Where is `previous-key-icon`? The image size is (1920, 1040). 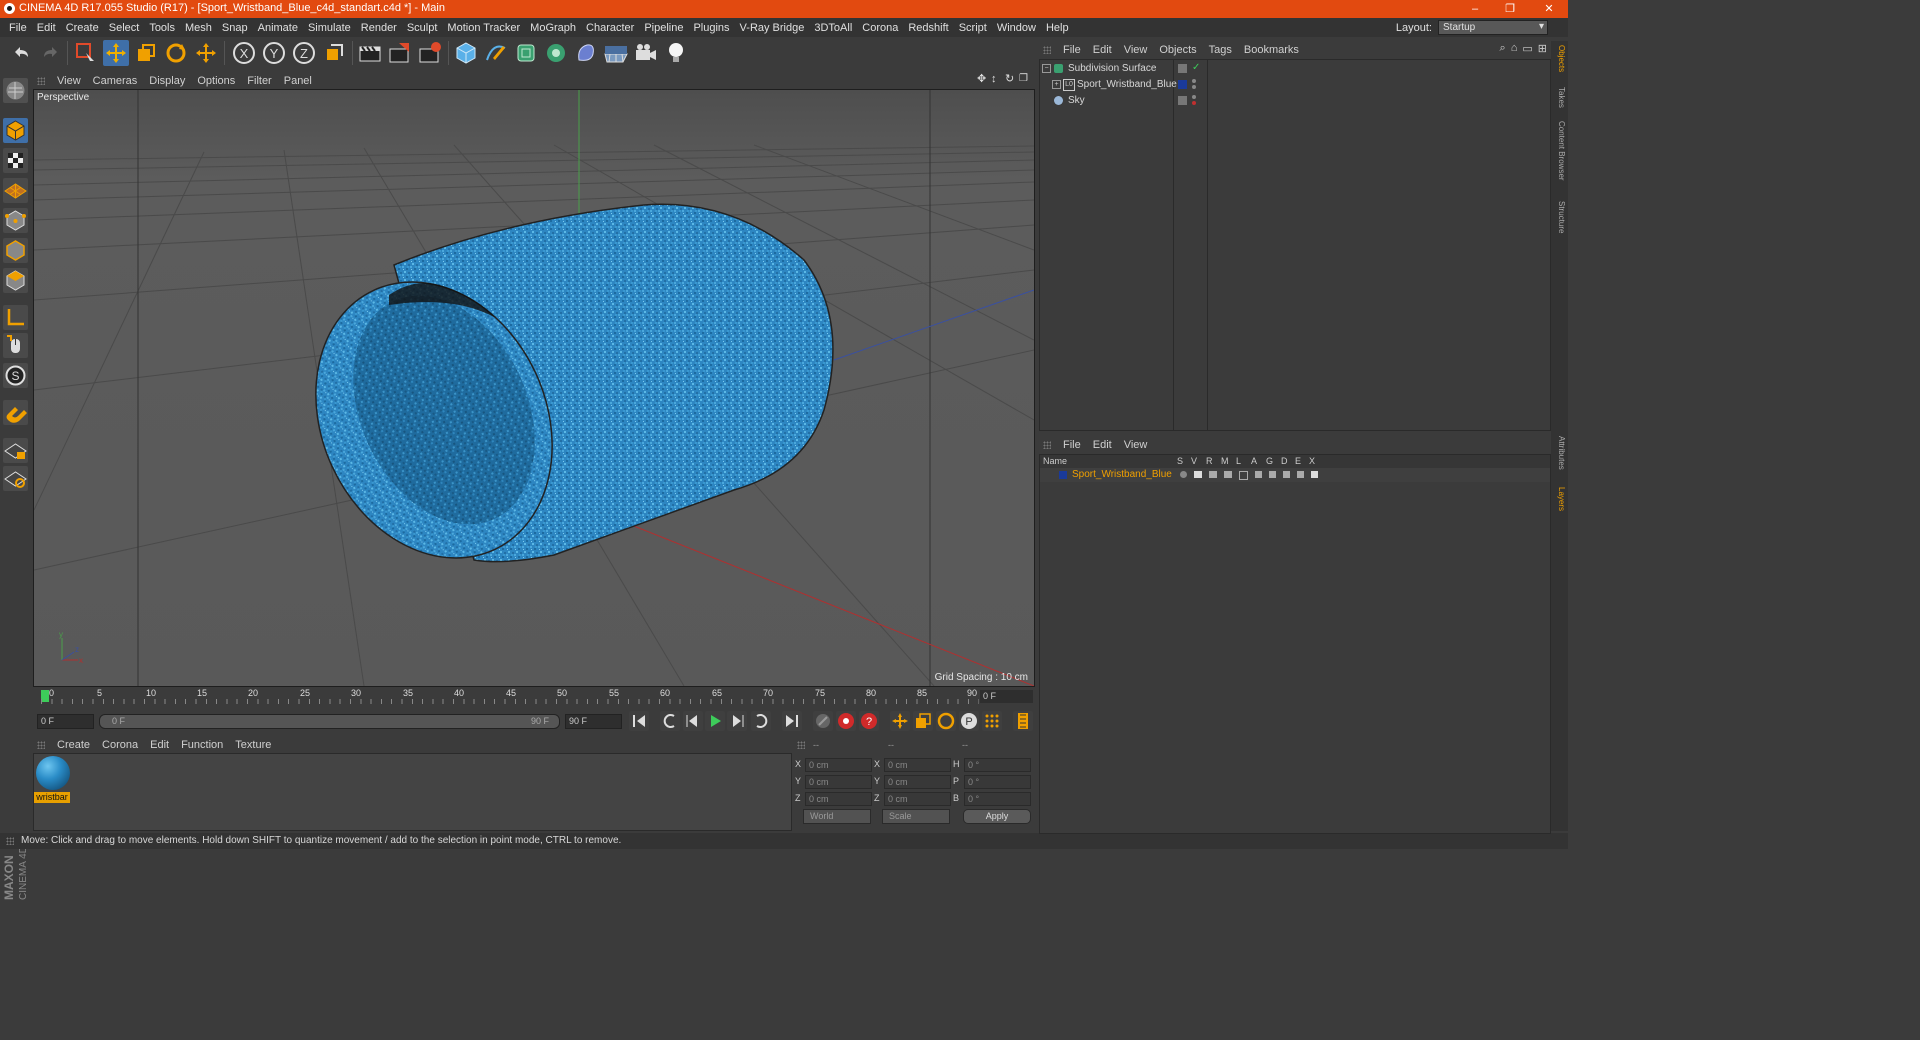 previous-key-icon is located at coordinates (670, 721).